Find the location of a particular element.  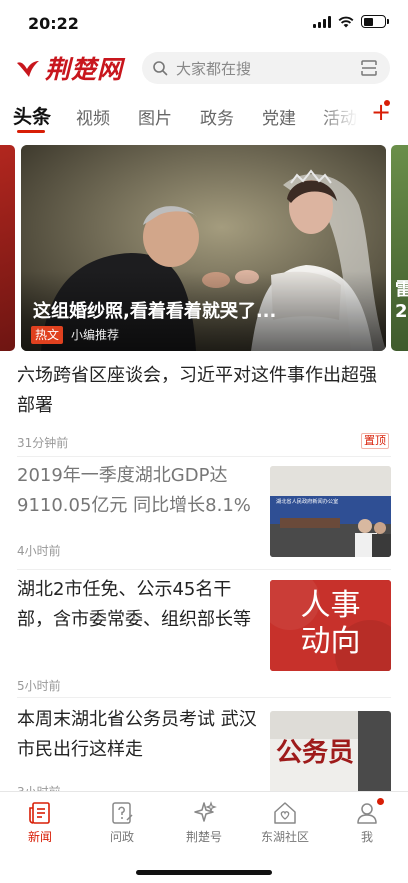

nav-jingchu-hao: 荆楚号 is located at coordinates (204, 822).